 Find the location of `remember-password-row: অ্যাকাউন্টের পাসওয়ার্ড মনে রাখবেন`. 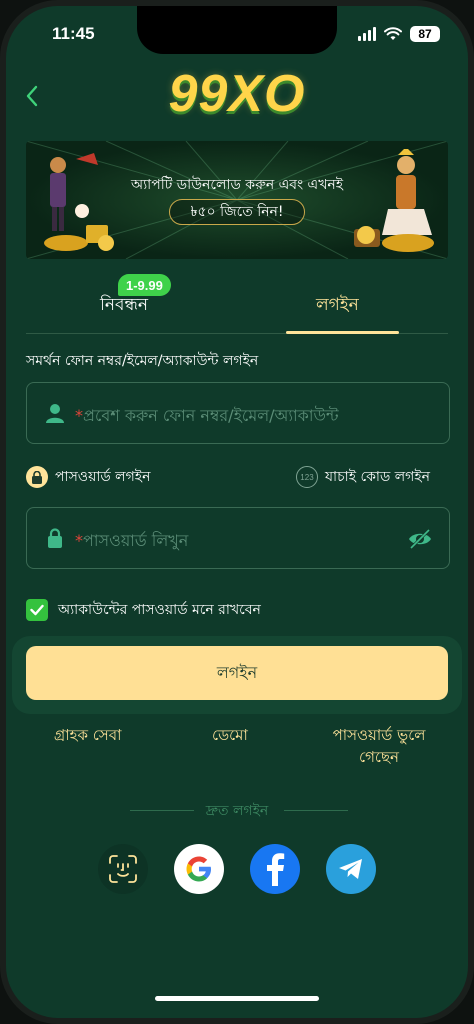

remember-password-row: অ্যাকাউন্টের পাসওয়ার্ড মনে রাখবেন is located at coordinates (143, 610).